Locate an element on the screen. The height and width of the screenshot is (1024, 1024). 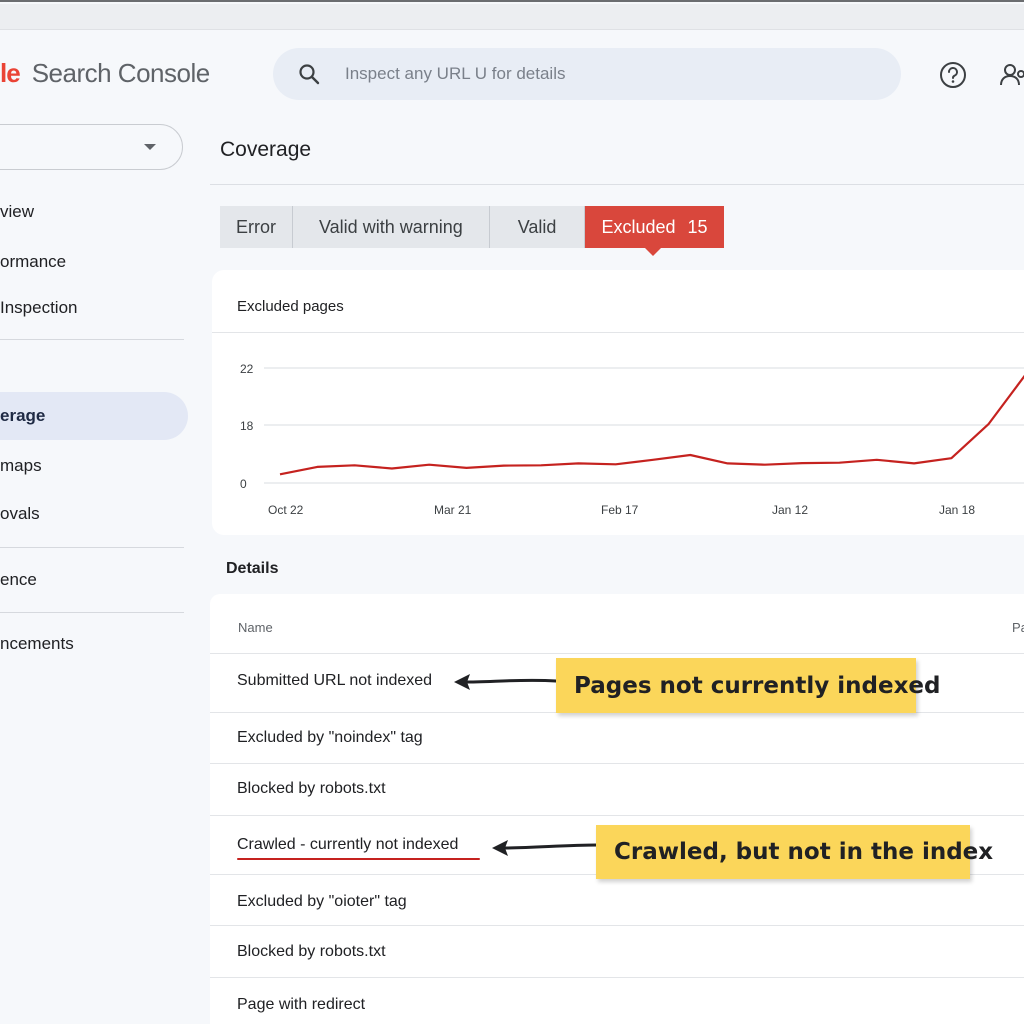
sidebar-item-overview: view is located at coordinates (94, 212).